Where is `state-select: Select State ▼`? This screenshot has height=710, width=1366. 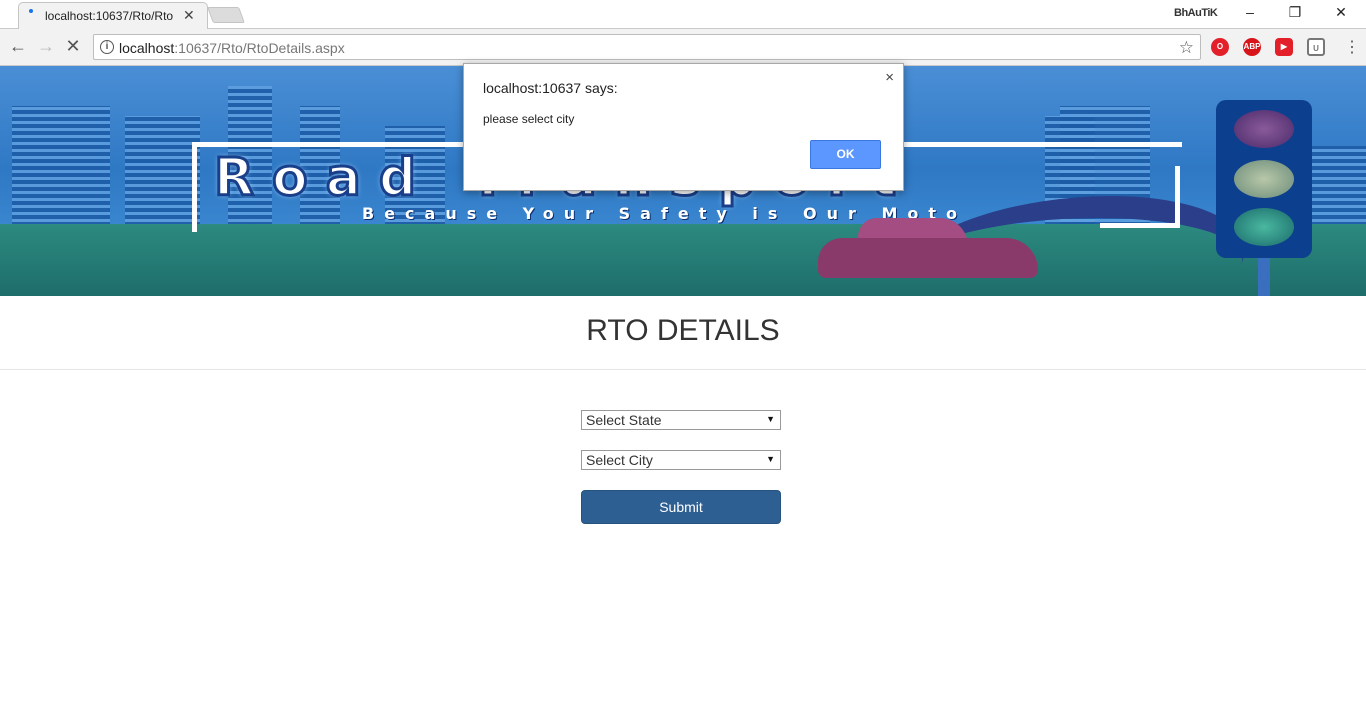
state-select: Select State ▼ is located at coordinates (681, 420).